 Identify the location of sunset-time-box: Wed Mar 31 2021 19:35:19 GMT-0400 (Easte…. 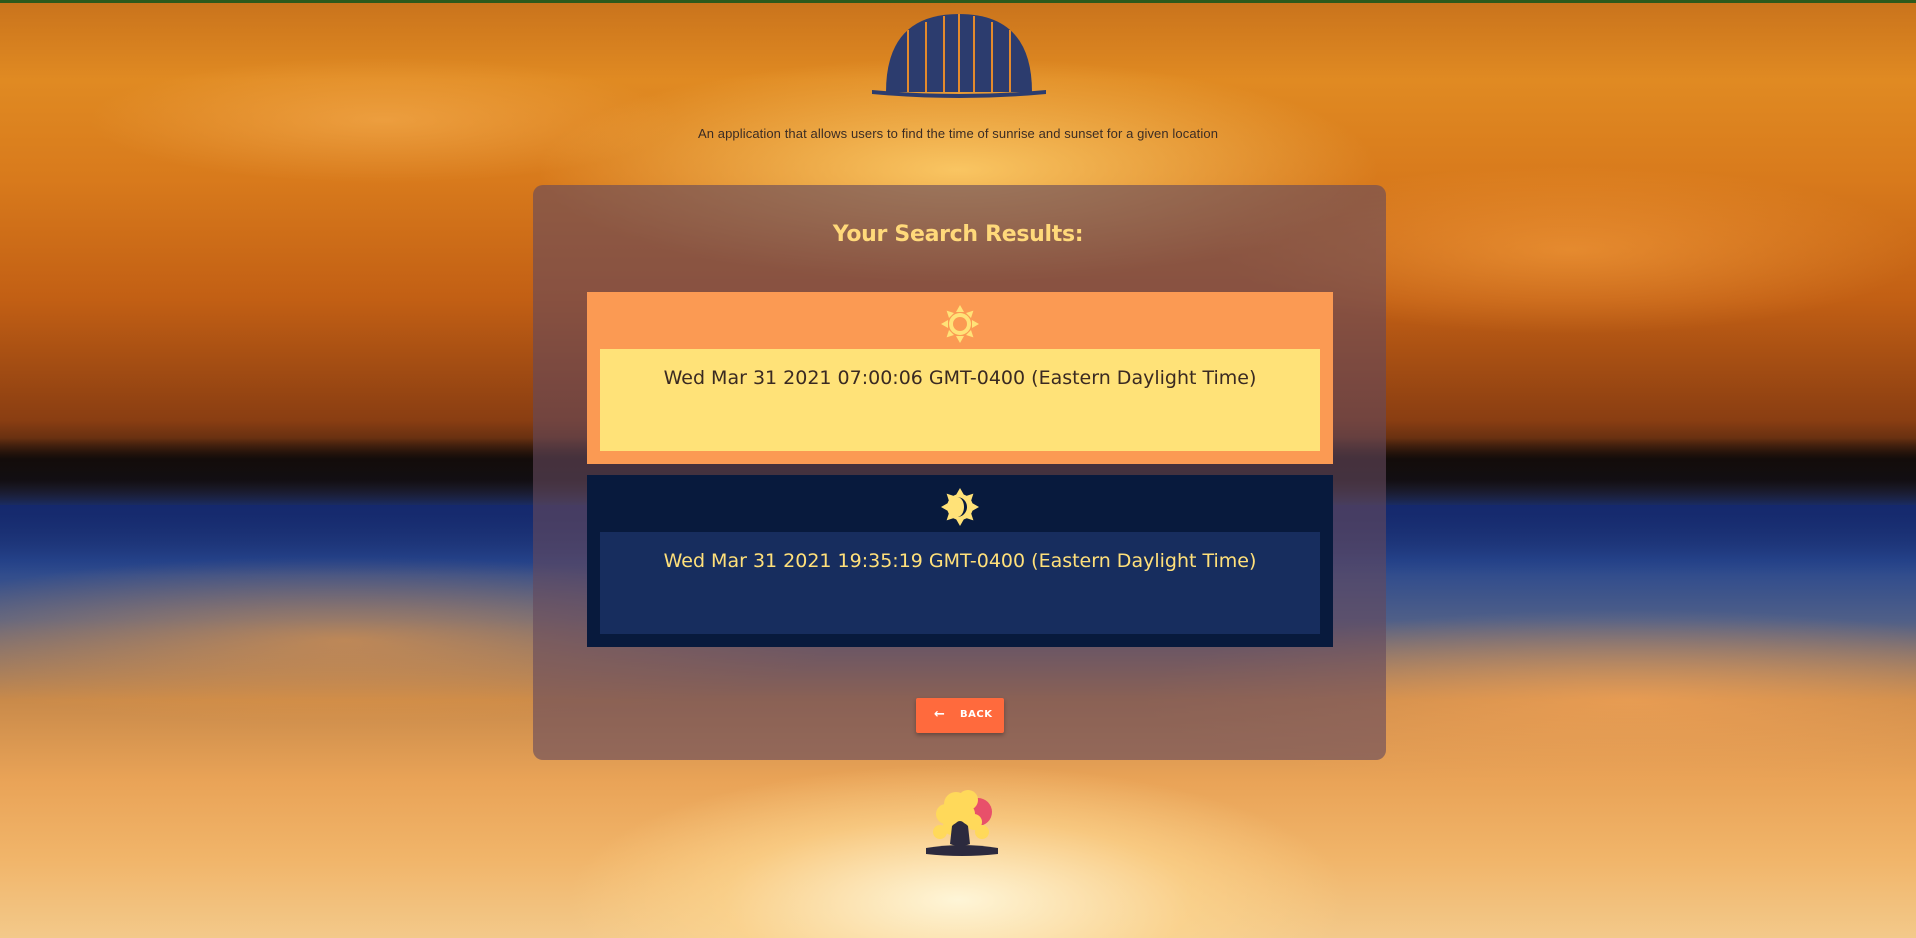
(960, 583).